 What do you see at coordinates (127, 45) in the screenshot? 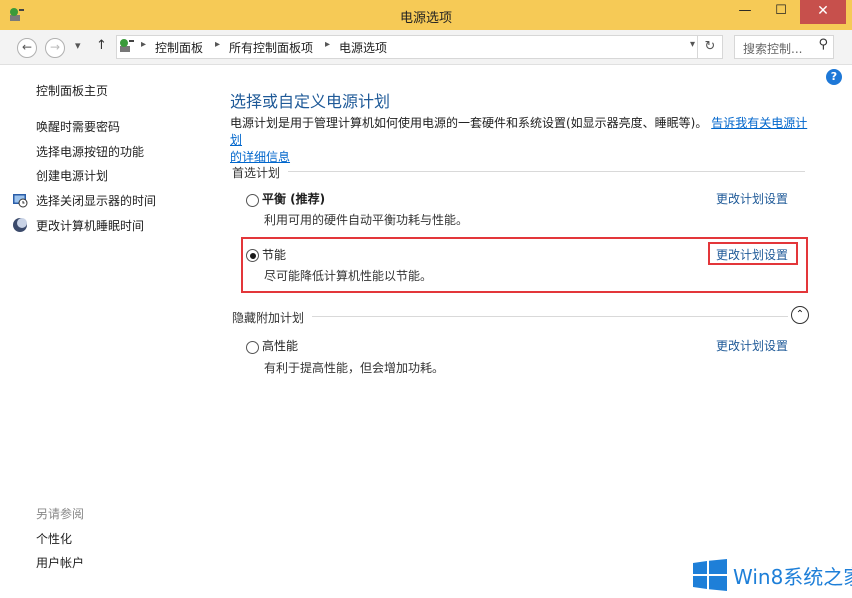
I see `control-panel-icon` at bounding box center [127, 45].